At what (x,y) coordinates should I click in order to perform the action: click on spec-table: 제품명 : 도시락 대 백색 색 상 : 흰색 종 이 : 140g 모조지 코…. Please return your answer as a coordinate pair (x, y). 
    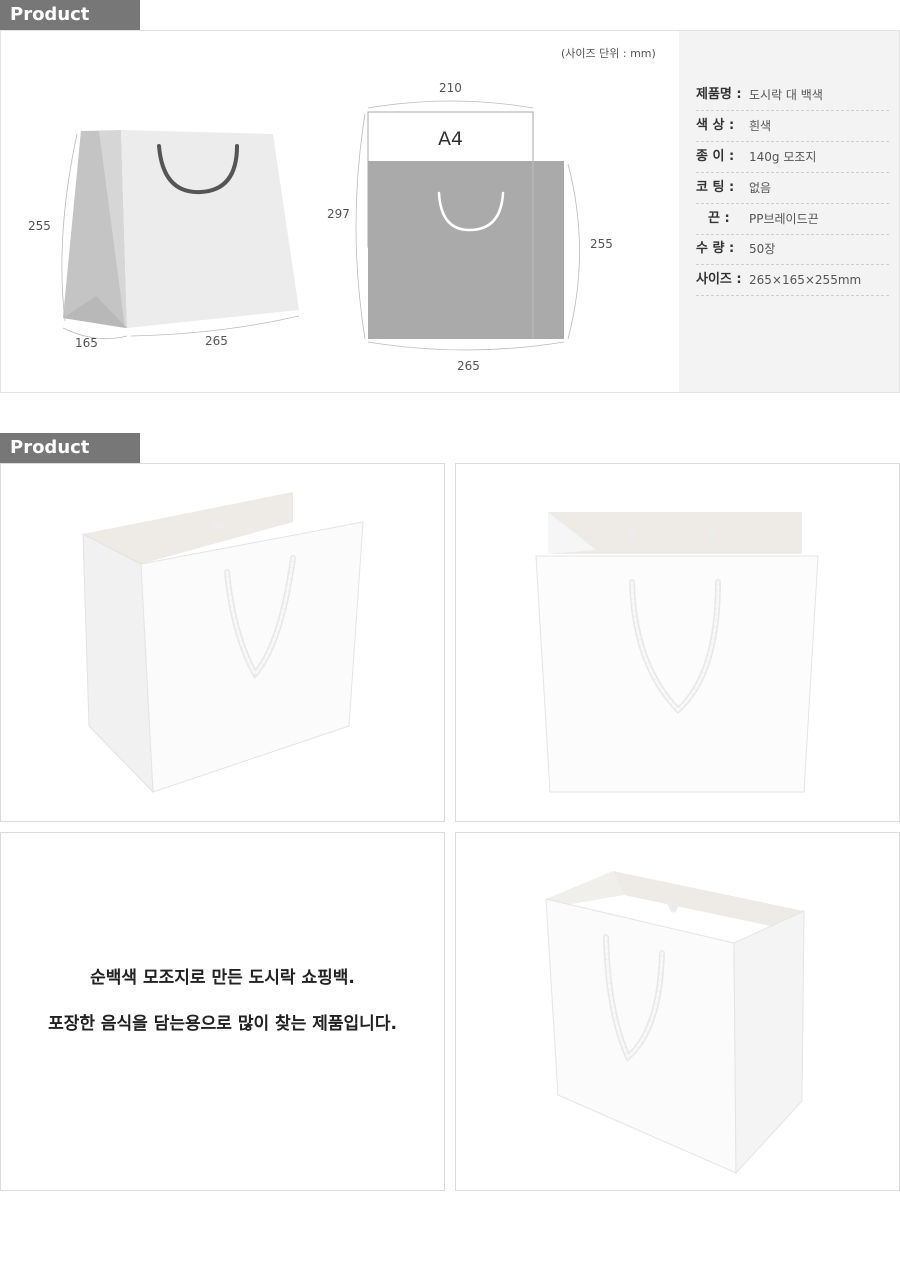
    Looking at the image, I should click on (789, 211).